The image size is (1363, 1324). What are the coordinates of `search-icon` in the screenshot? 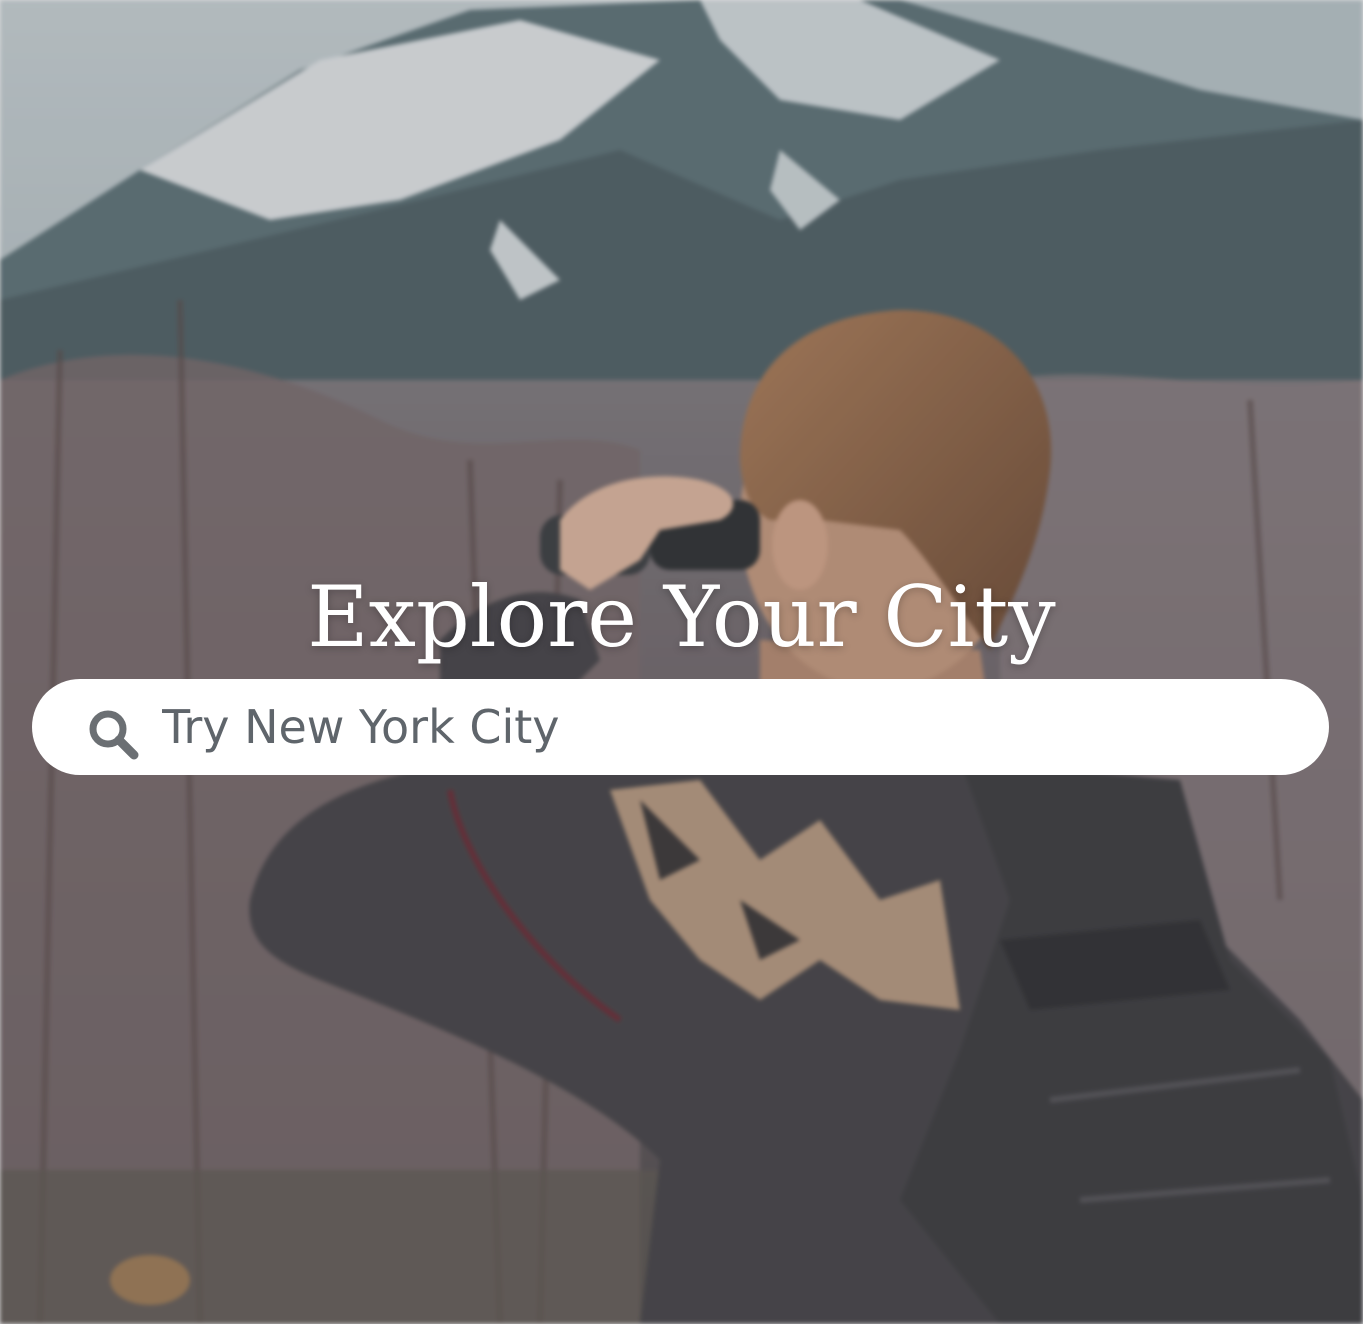 It's located at (114, 735).